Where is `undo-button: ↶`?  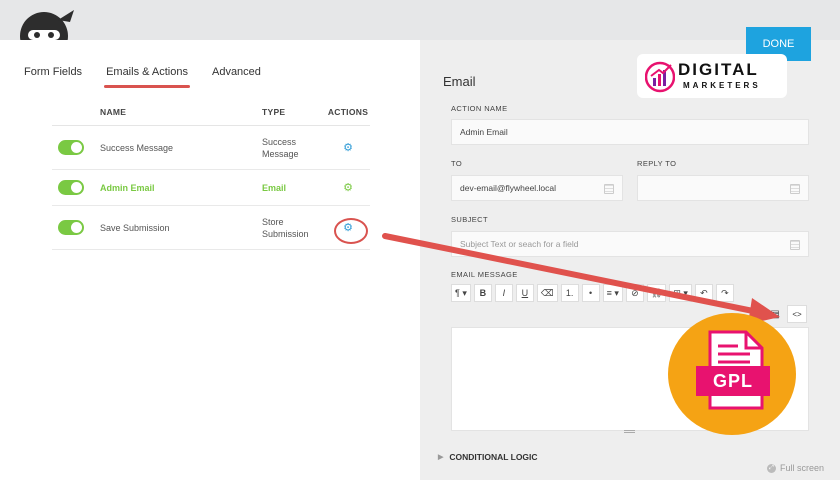
undo-button: ↶ is located at coordinates (703, 293).